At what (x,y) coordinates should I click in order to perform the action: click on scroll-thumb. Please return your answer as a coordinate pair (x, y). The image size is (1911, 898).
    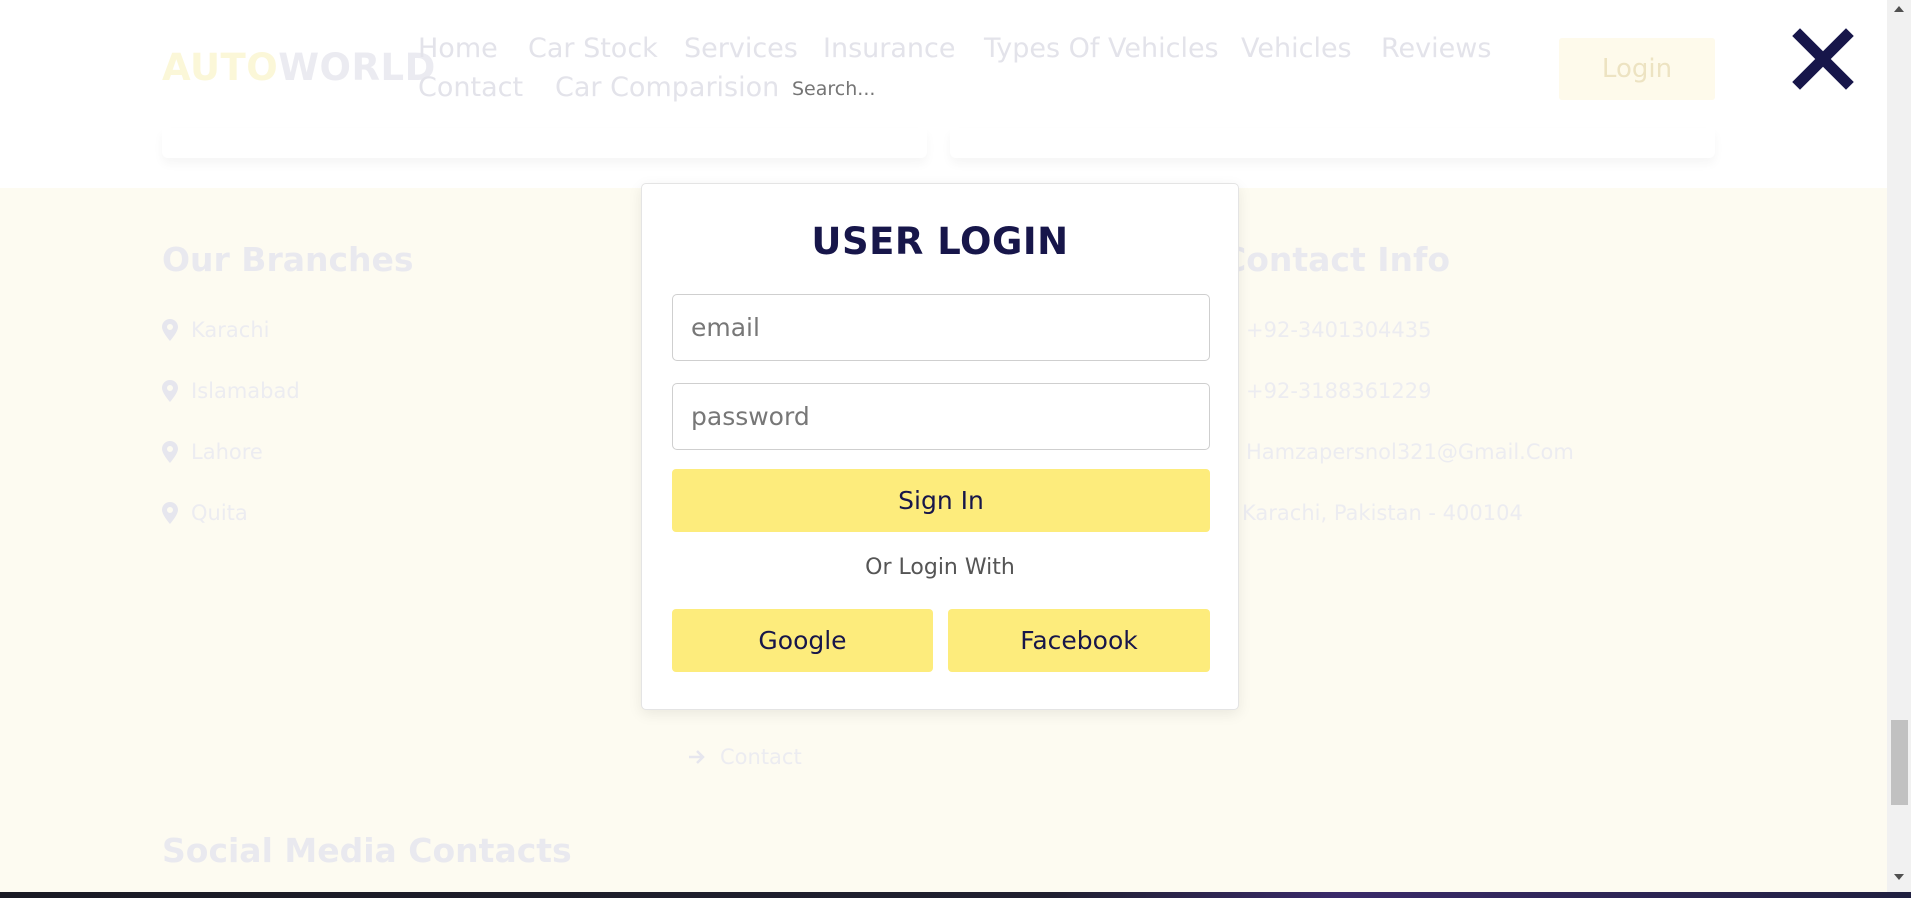
    Looking at the image, I should click on (1899, 762).